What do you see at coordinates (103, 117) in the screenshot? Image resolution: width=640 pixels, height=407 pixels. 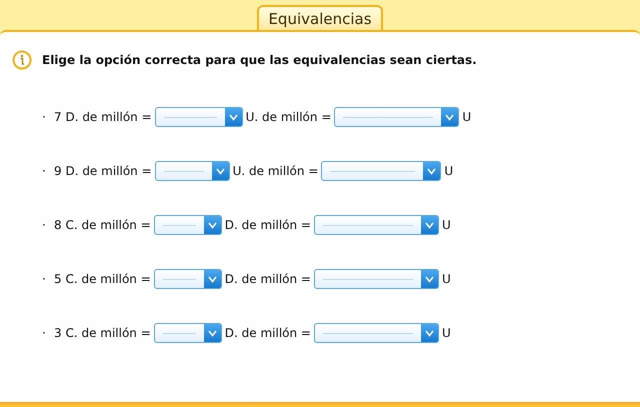 I see `equation-text: 7 D. de millón =` at bounding box center [103, 117].